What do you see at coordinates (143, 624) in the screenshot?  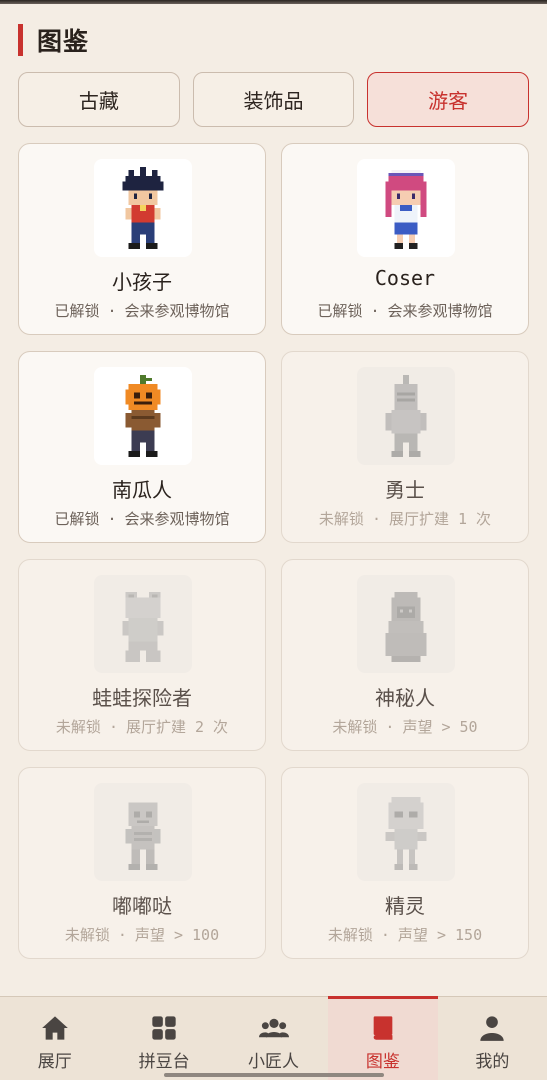 I see `frog-sprite` at bounding box center [143, 624].